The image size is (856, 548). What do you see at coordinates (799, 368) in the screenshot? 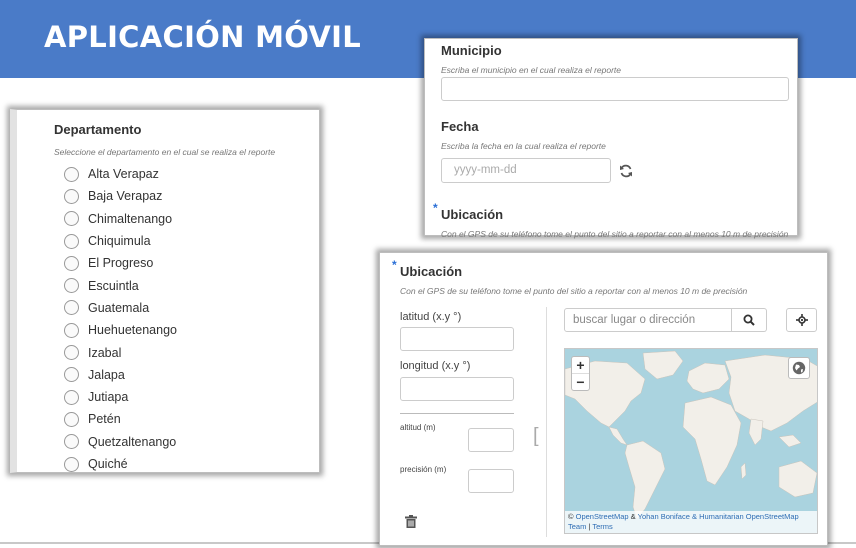
I see `globe-icon` at bounding box center [799, 368].